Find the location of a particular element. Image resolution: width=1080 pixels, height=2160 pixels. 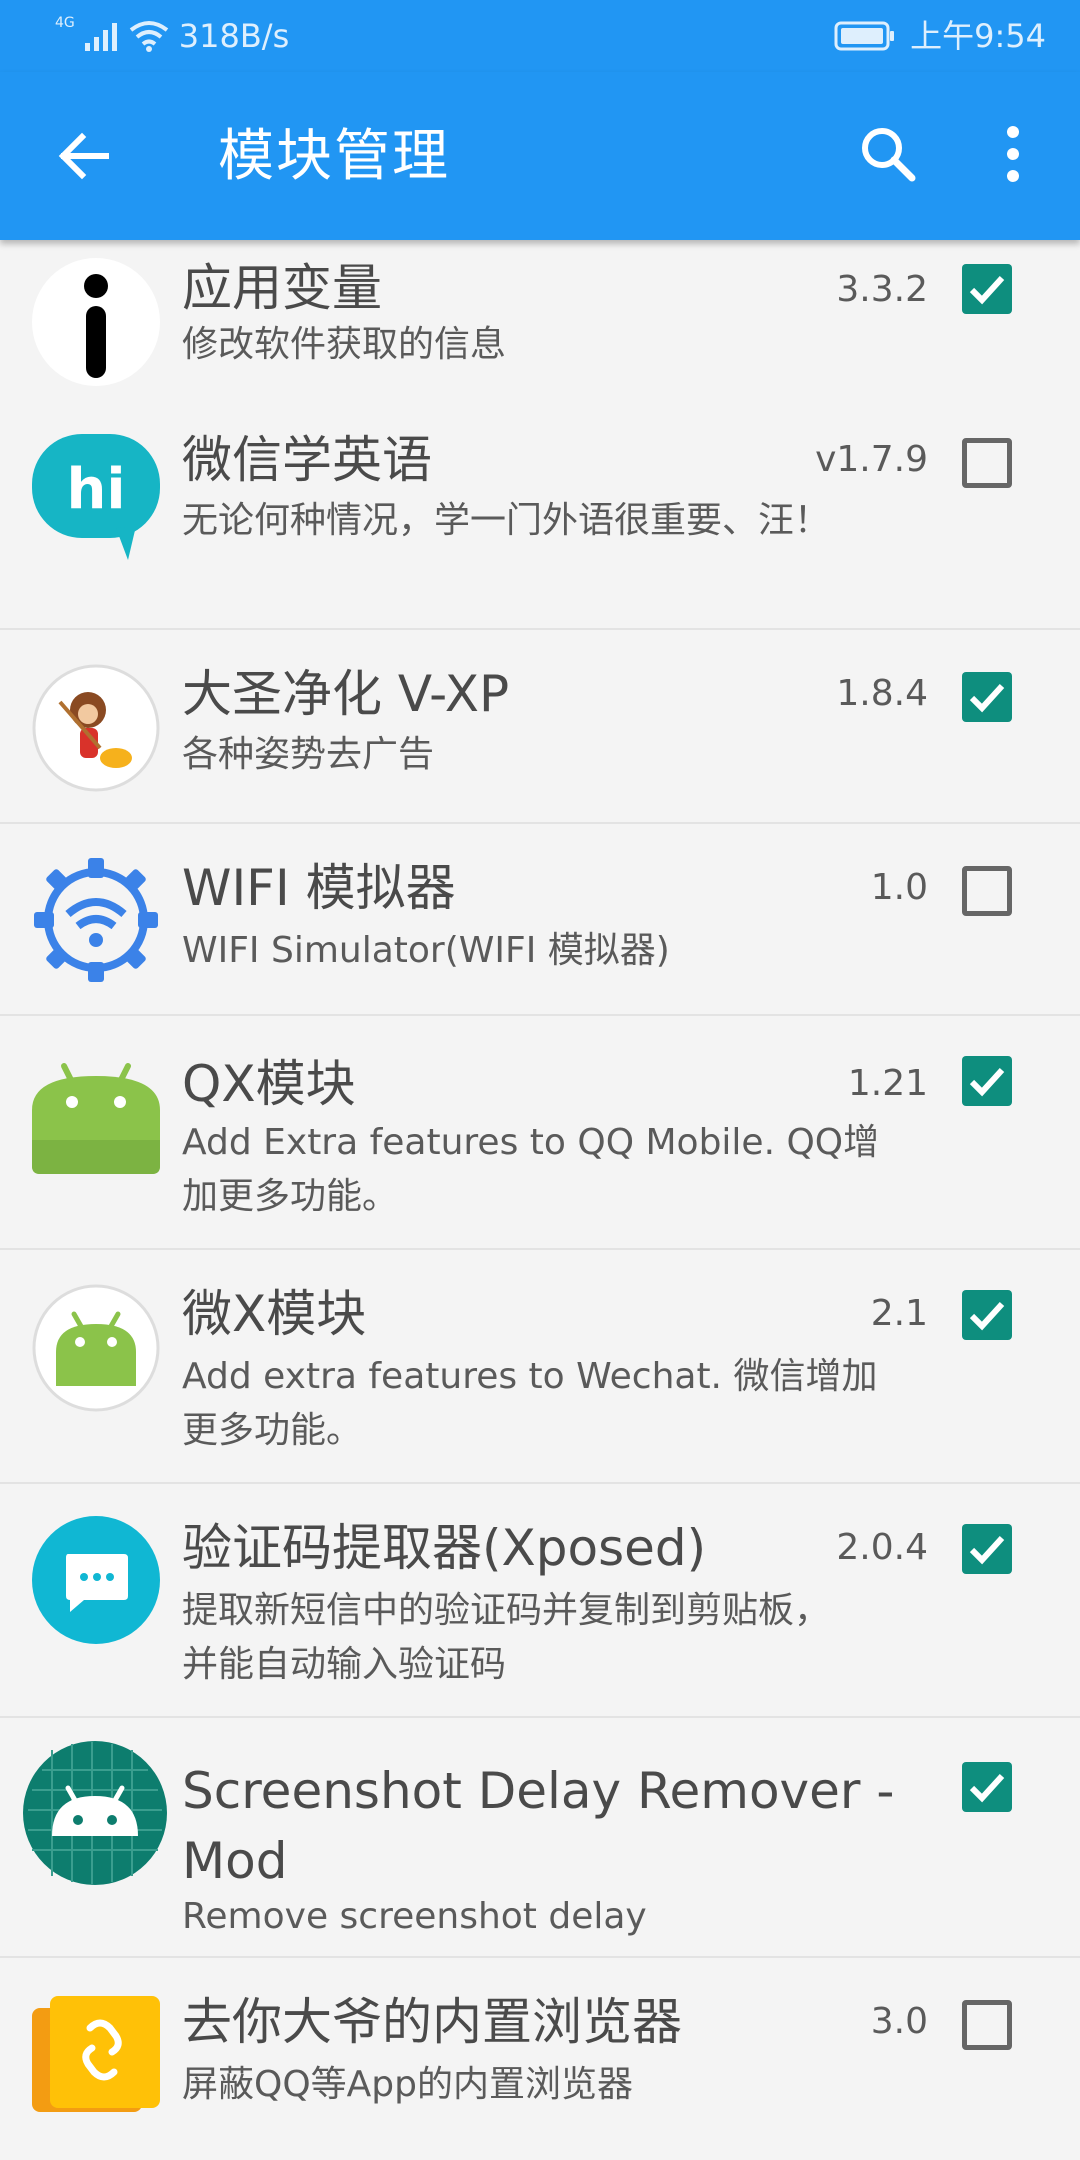

wifi-gear-icon is located at coordinates (96, 920).